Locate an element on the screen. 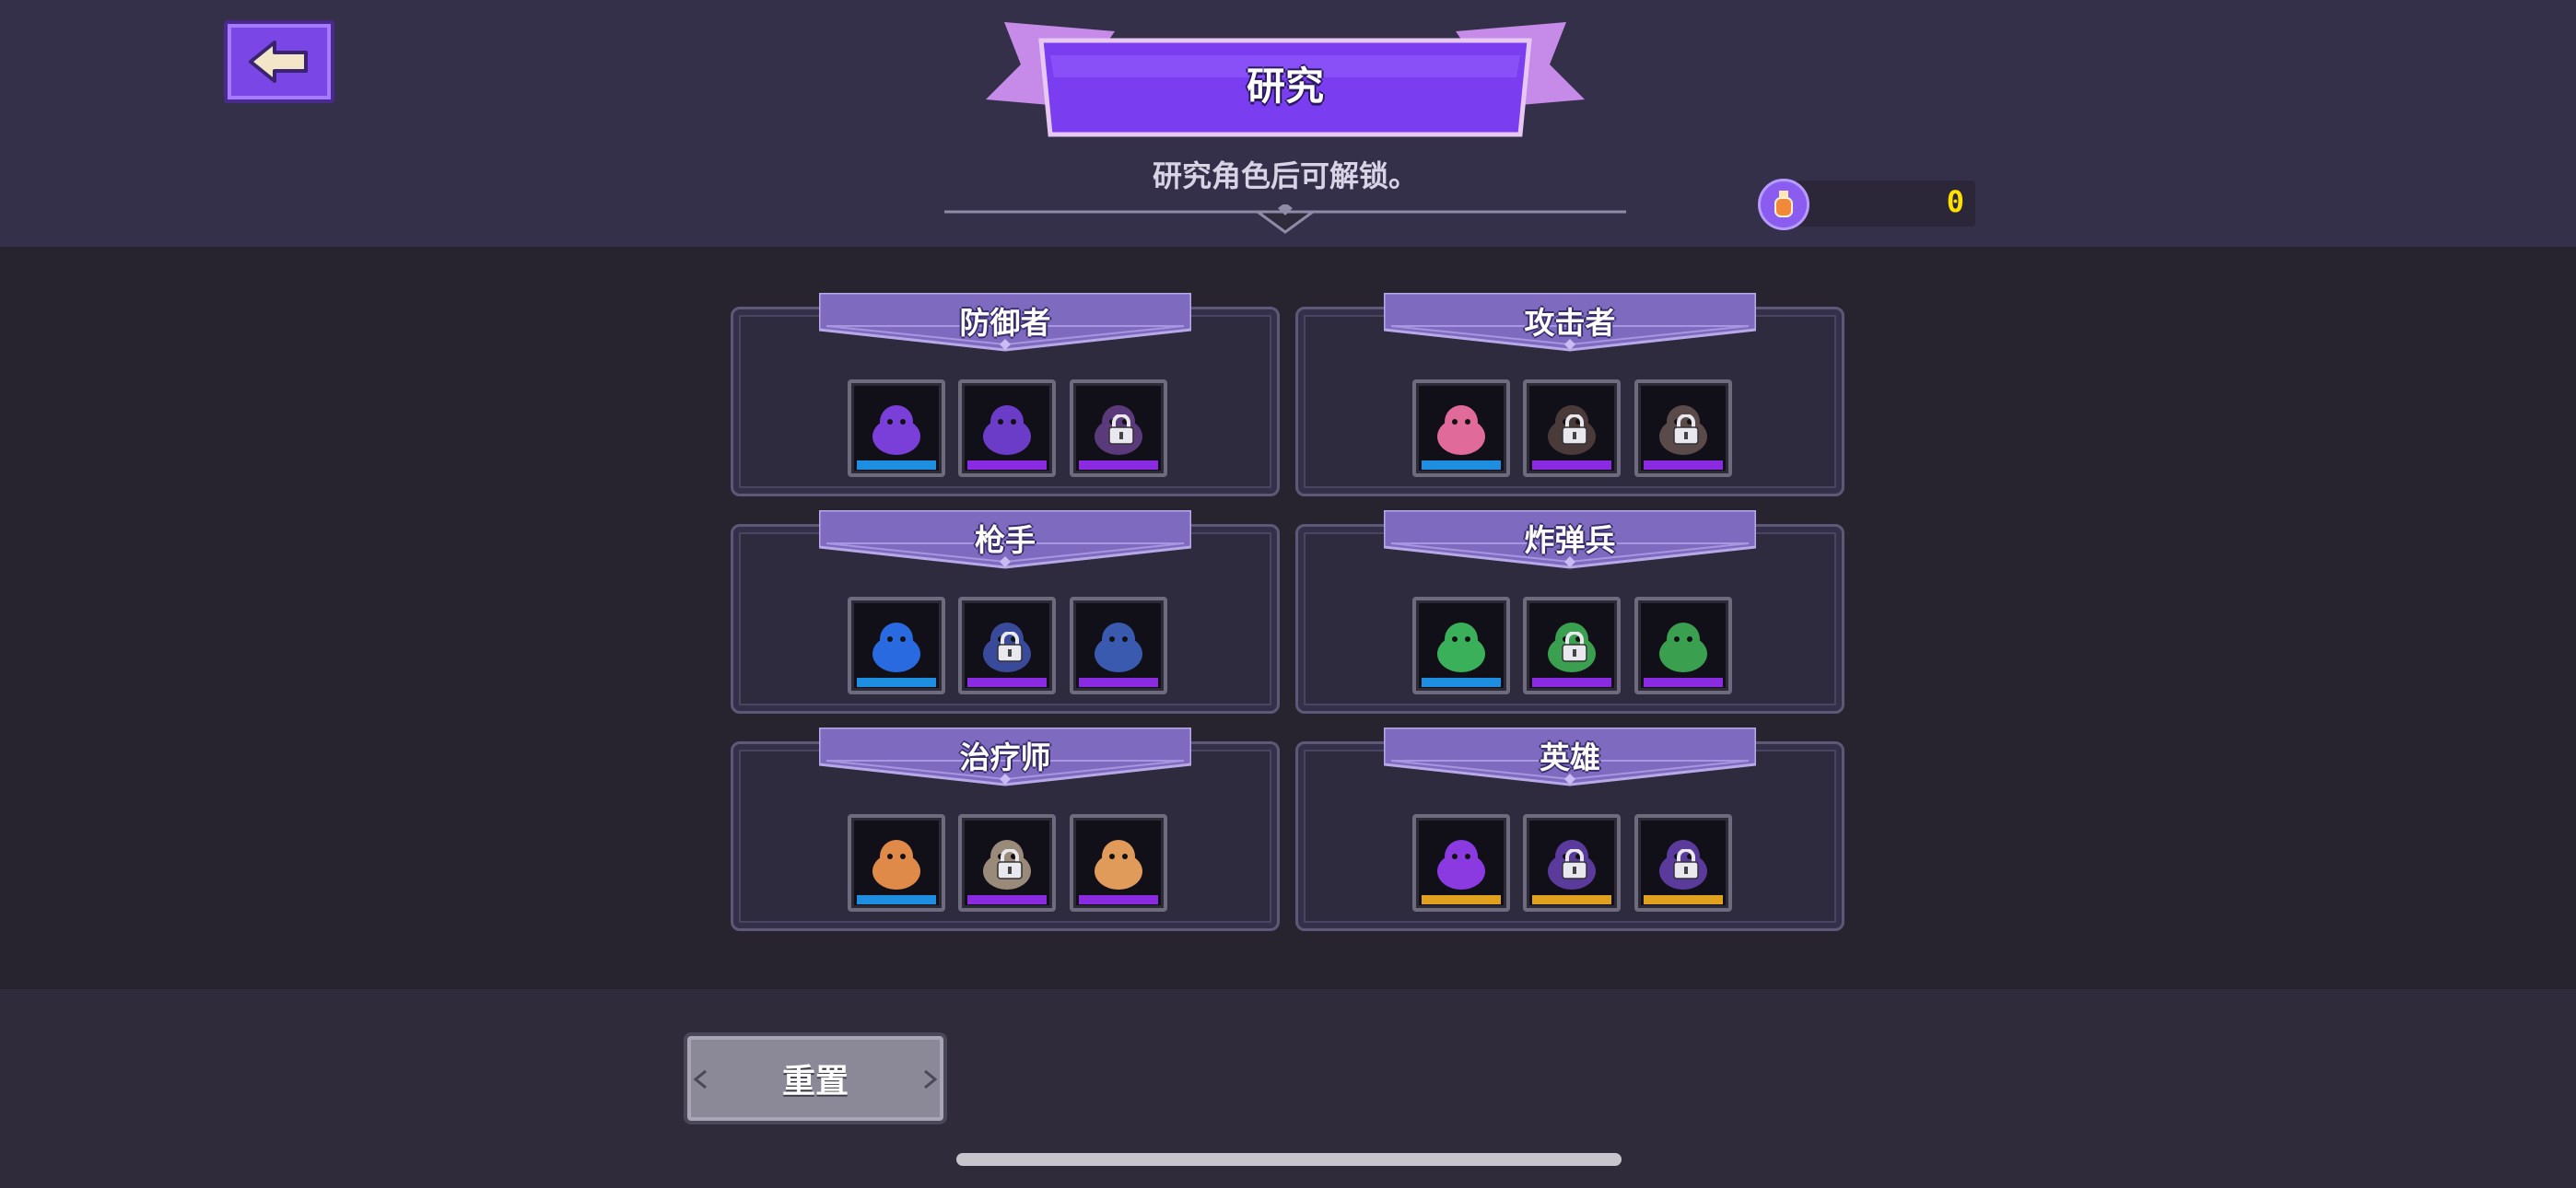 The height and width of the screenshot is (1188, 2576). back-arrow-icon is located at coordinates (278, 62).